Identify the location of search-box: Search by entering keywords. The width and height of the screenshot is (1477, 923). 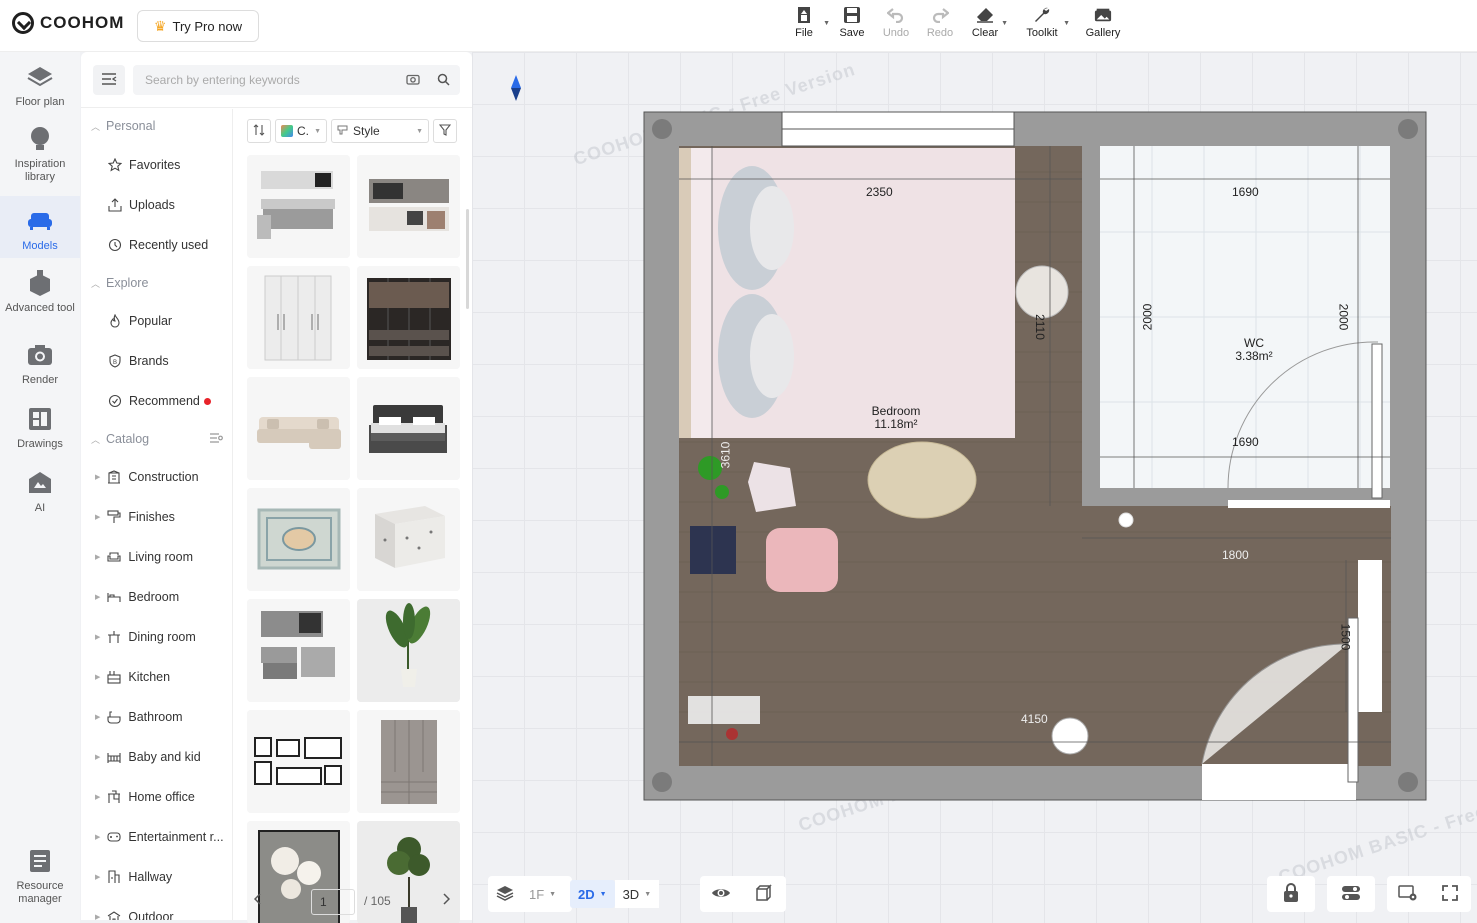
(296, 80).